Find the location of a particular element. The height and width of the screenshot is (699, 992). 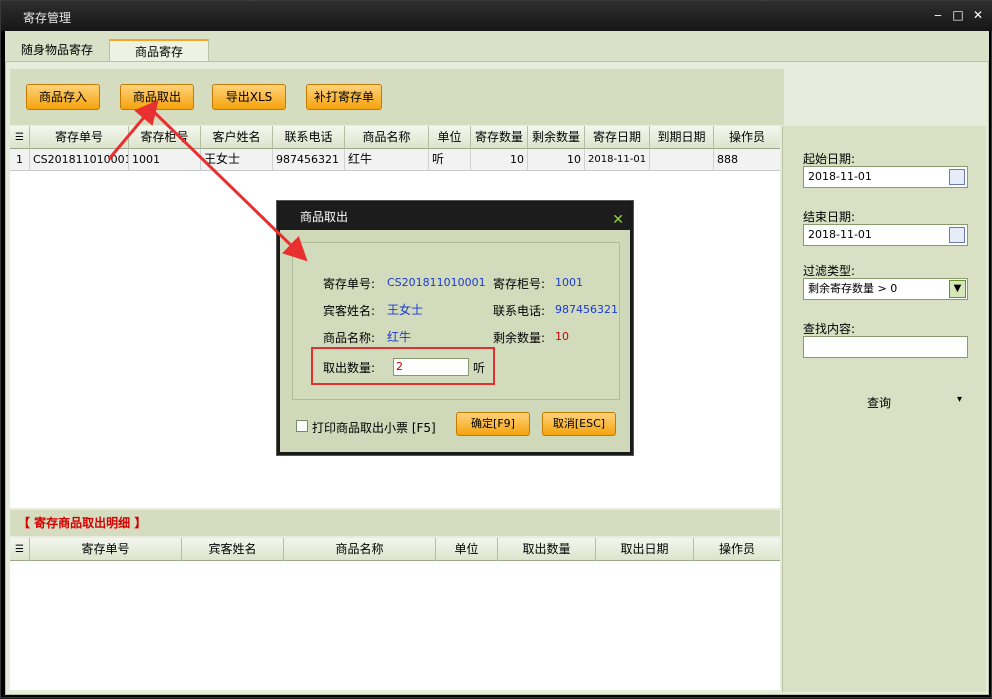

filter-type-select: 剩余寄存数量 > 0 ▼ is located at coordinates (885, 289).